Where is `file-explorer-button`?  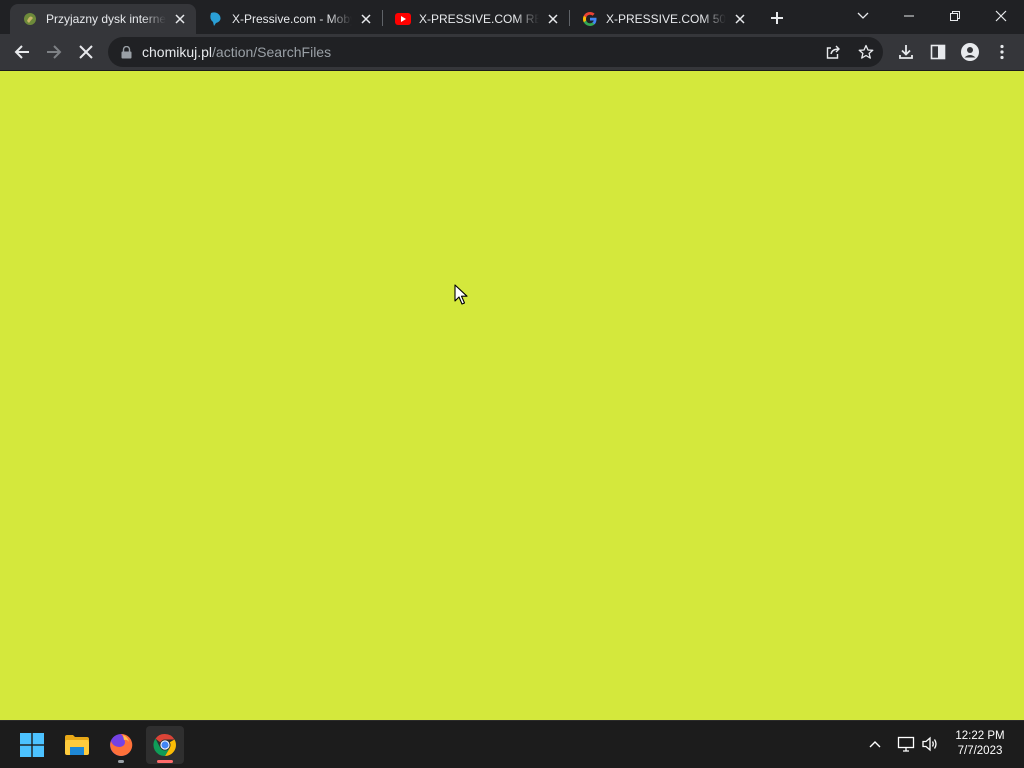
file-explorer-button is located at coordinates (77, 745).